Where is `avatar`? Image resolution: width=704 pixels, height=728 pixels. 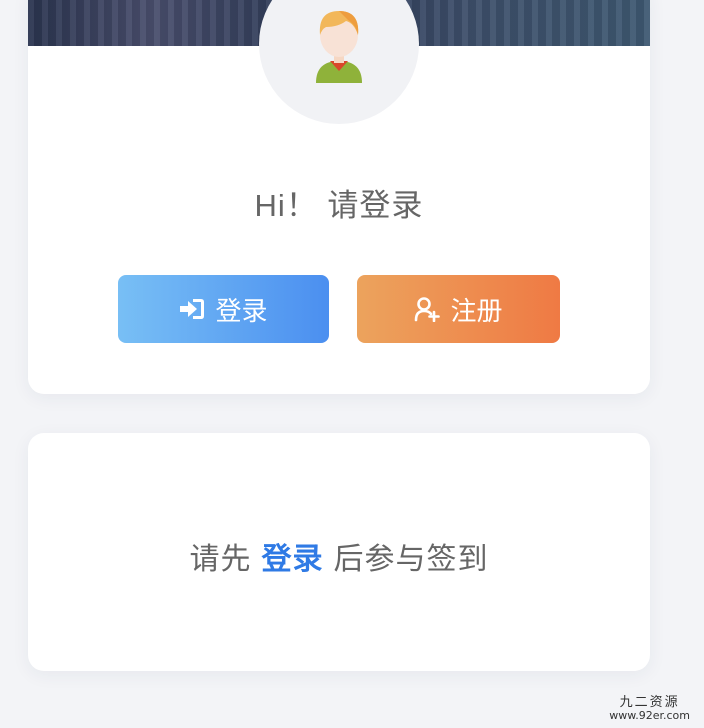
avatar is located at coordinates (339, 62).